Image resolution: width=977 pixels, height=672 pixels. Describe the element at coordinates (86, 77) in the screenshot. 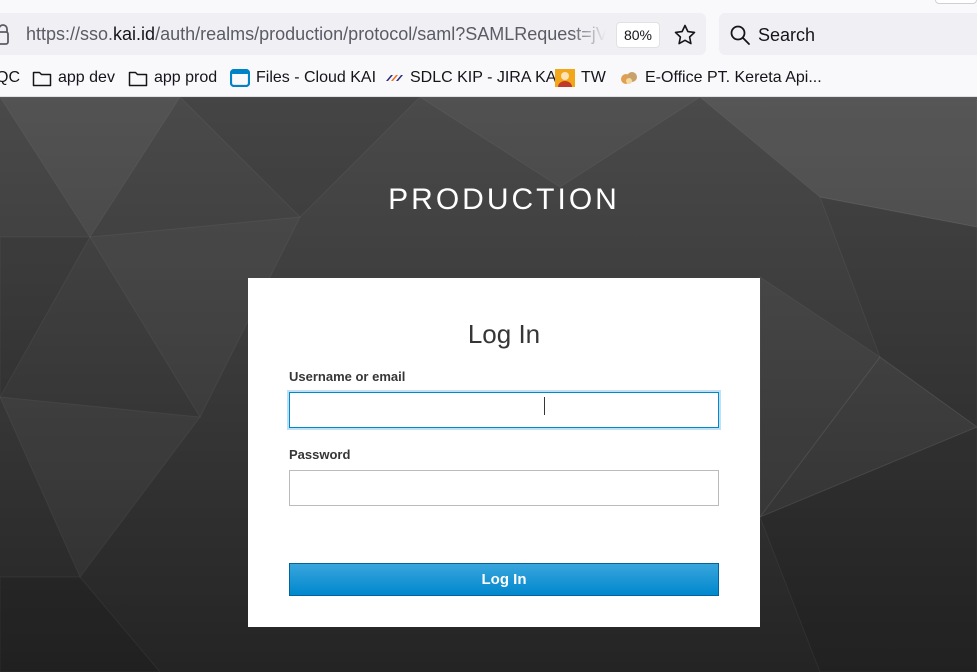

I see `bookmark-label: app dev` at that location.